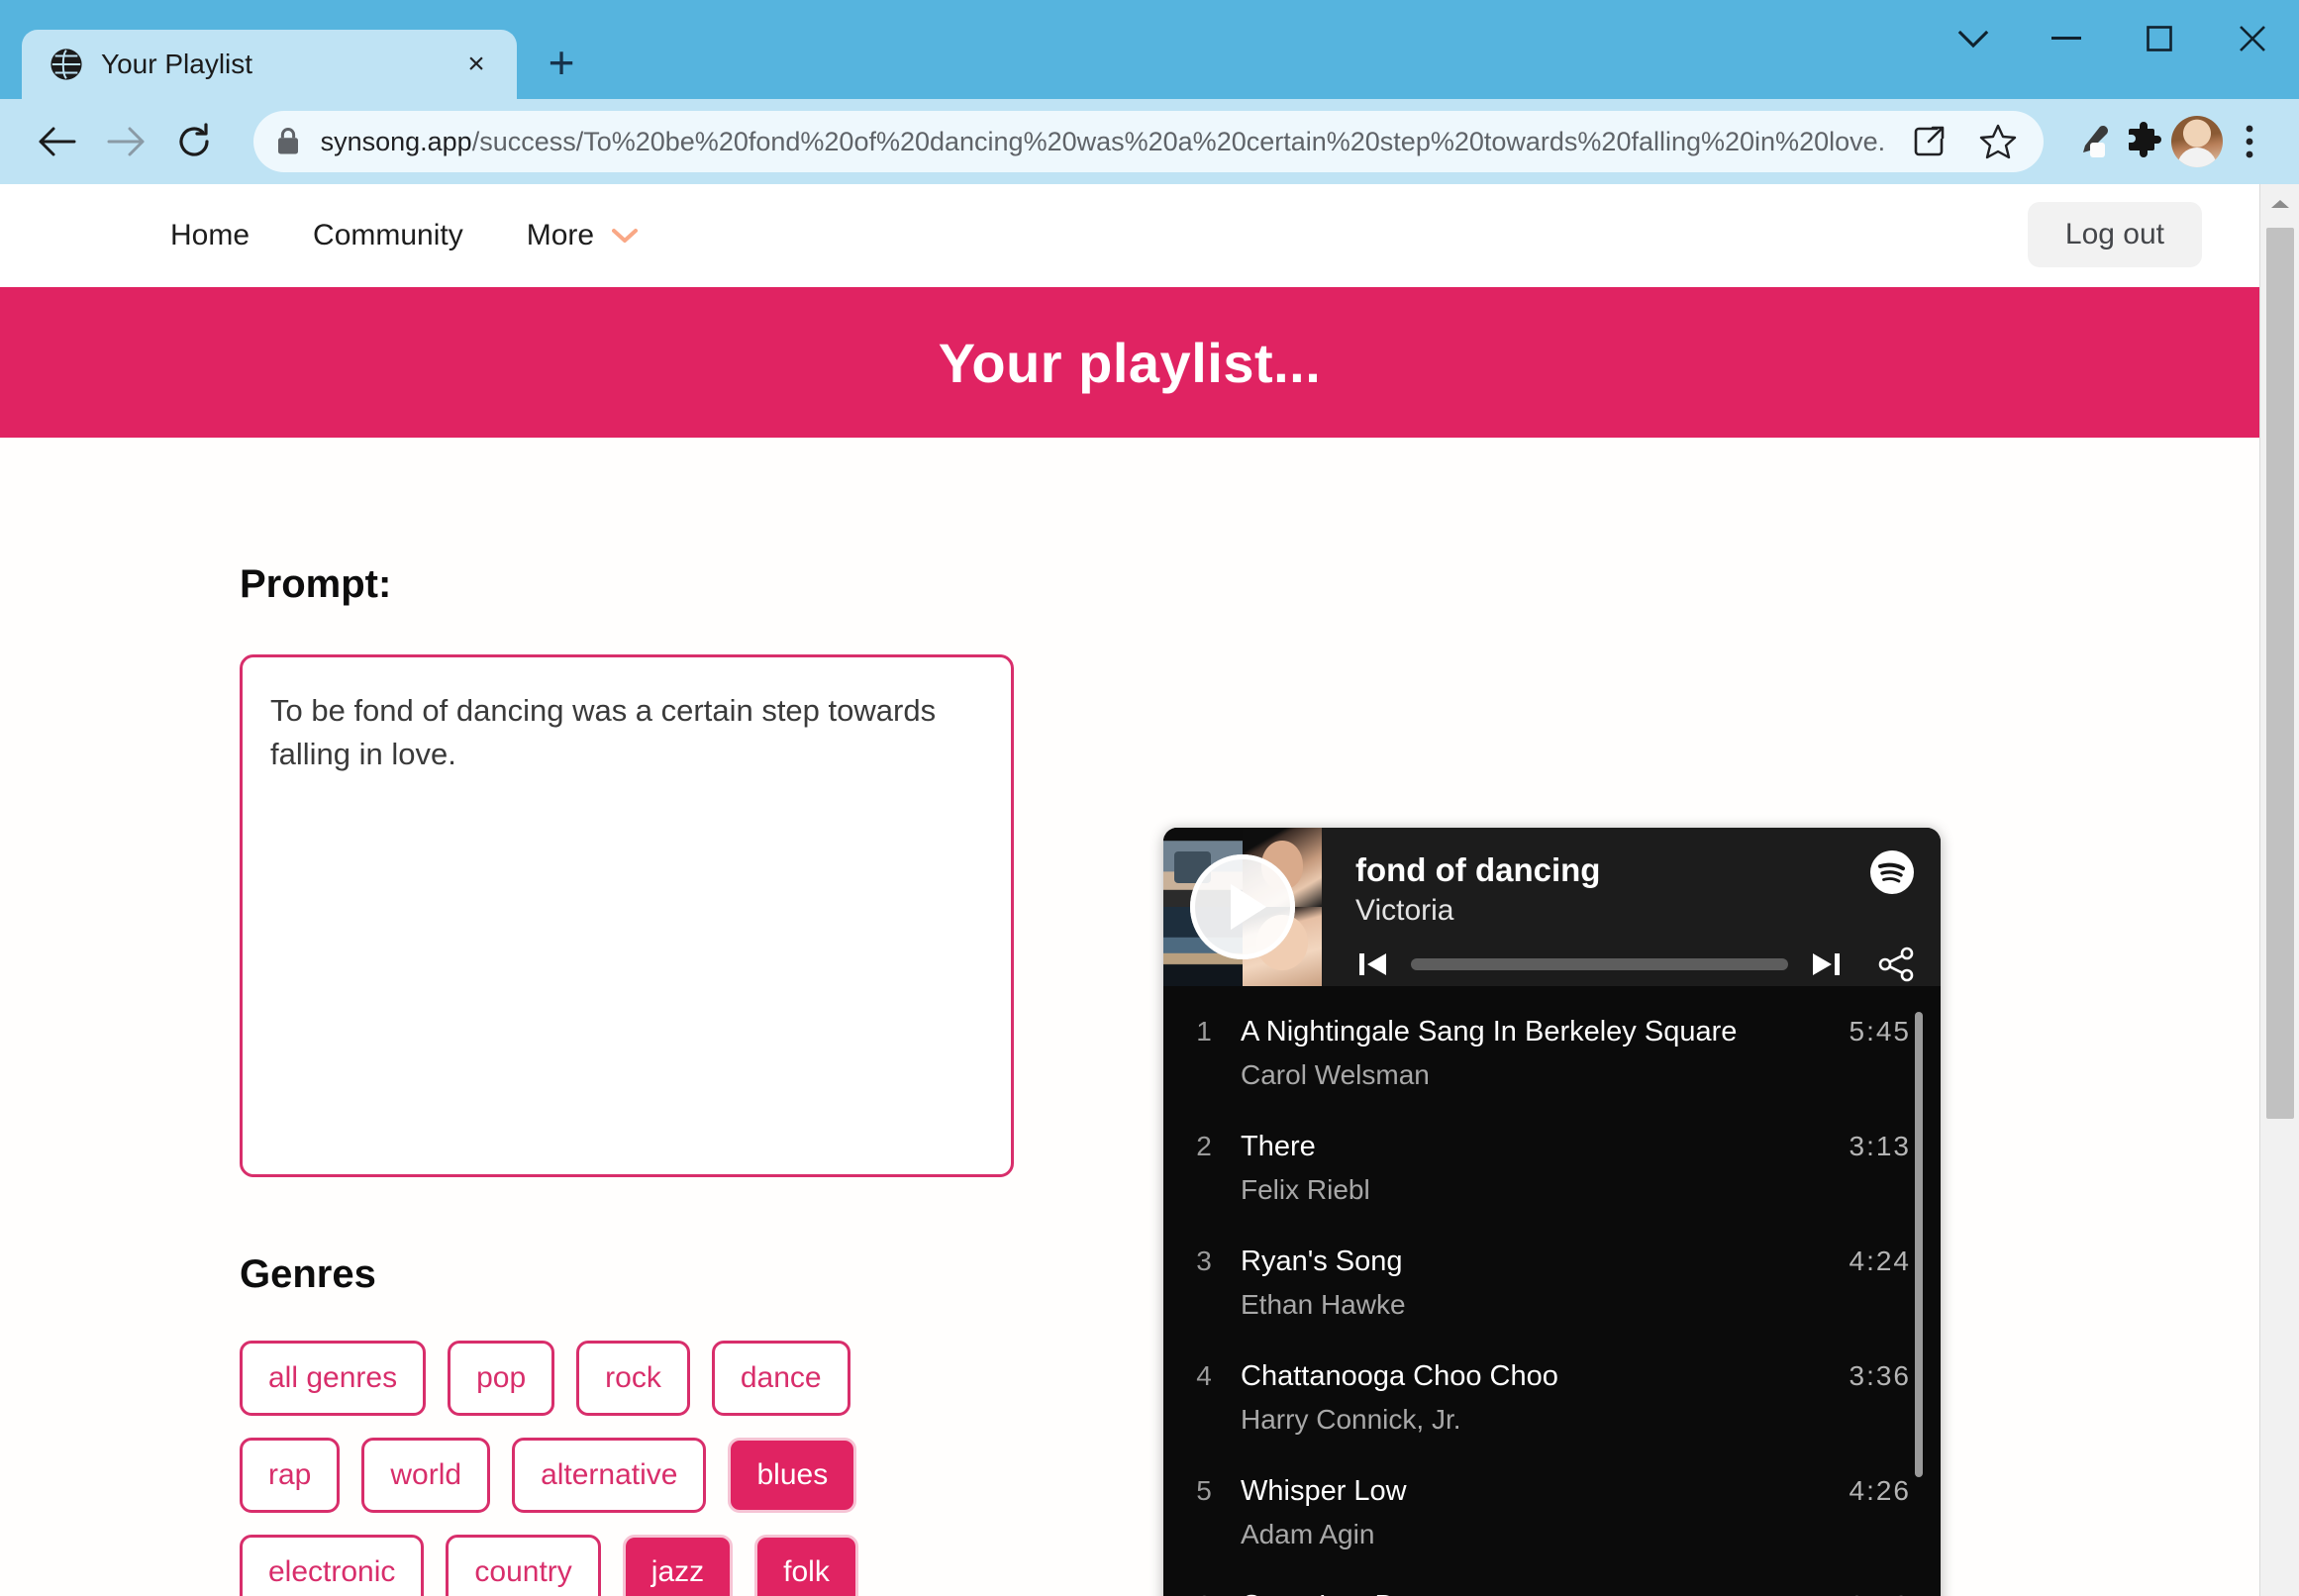 The image size is (2299, 1596). I want to click on track-number: 3, so click(1204, 1261).